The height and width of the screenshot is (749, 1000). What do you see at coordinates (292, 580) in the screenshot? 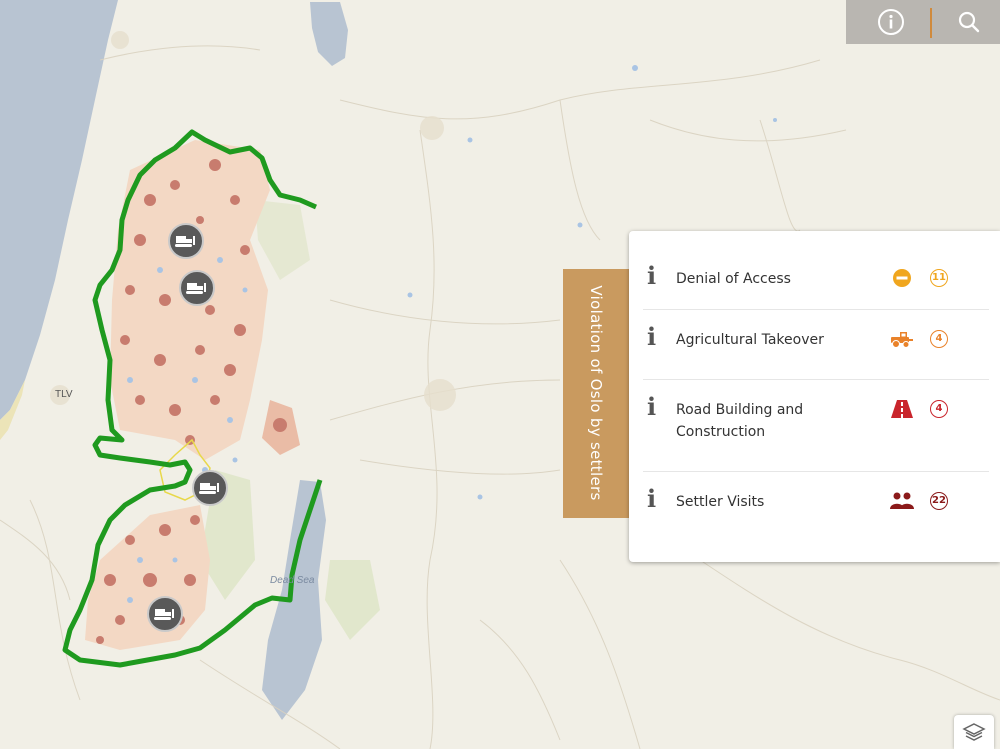
I see `dead-sea-label: Dead Sea` at bounding box center [292, 580].